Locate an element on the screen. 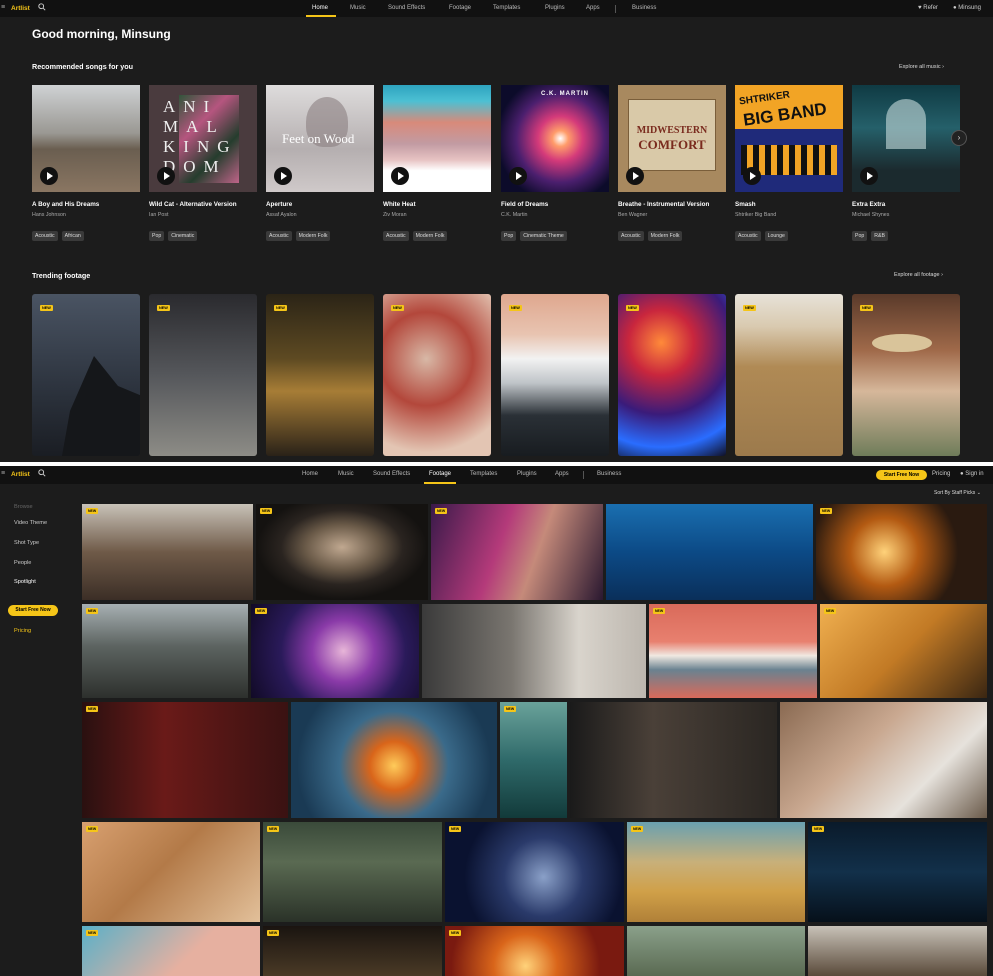 The height and width of the screenshot is (976, 993). sort-dropdown: Sort By Staff Picks ⌄ is located at coordinates (957, 493).